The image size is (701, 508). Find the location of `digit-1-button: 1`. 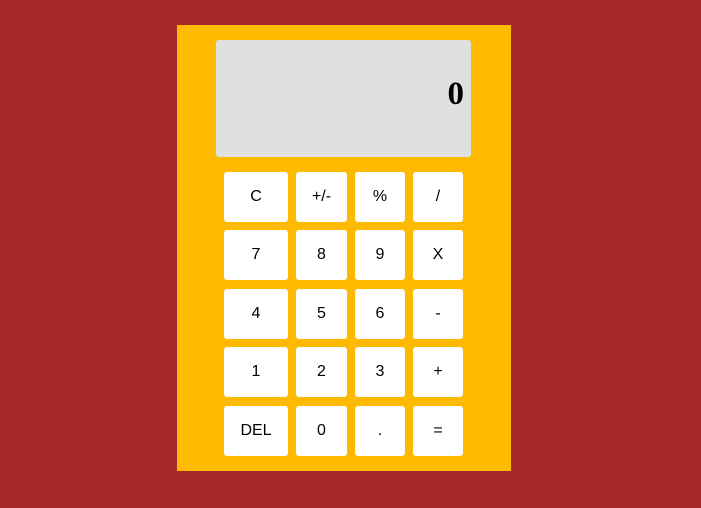

digit-1-button: 1 is located at coordinates (256, 372).